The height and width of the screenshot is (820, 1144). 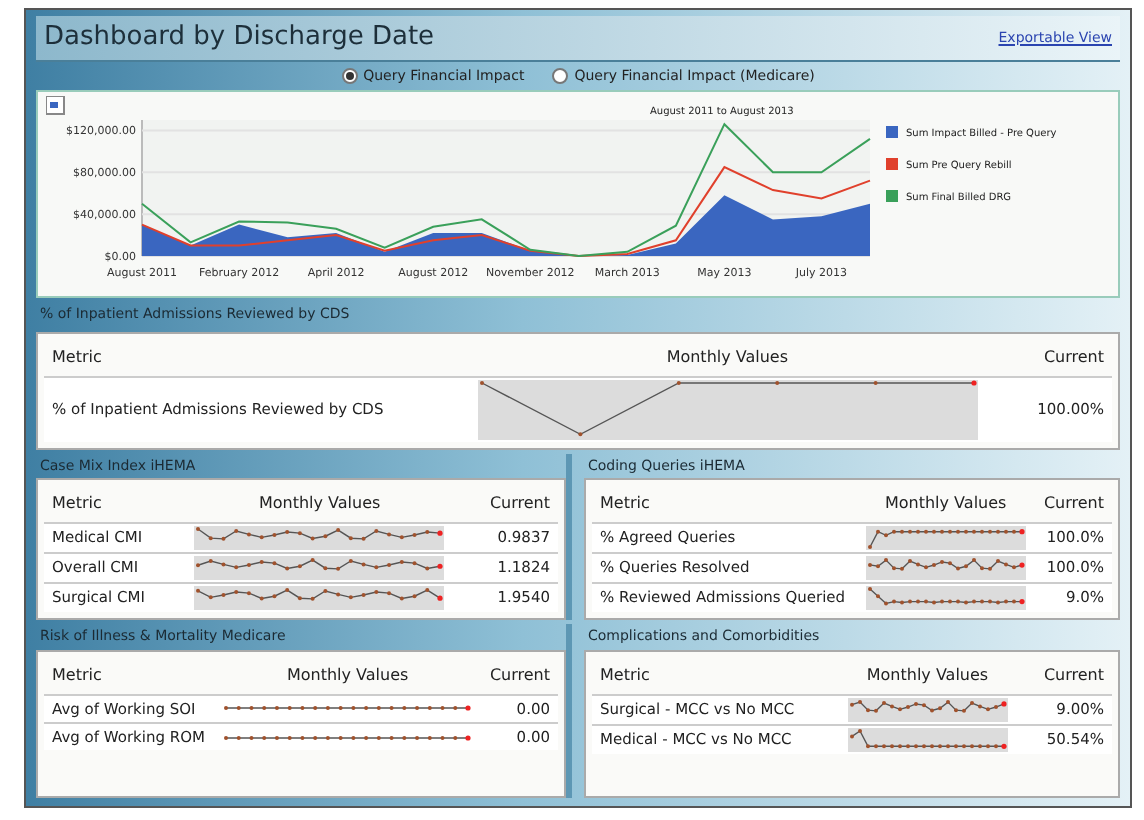 What do you see at coordinates (55, 105) in the screenshot?
I see `chart-options-icon` at bounding box center [55, 105].